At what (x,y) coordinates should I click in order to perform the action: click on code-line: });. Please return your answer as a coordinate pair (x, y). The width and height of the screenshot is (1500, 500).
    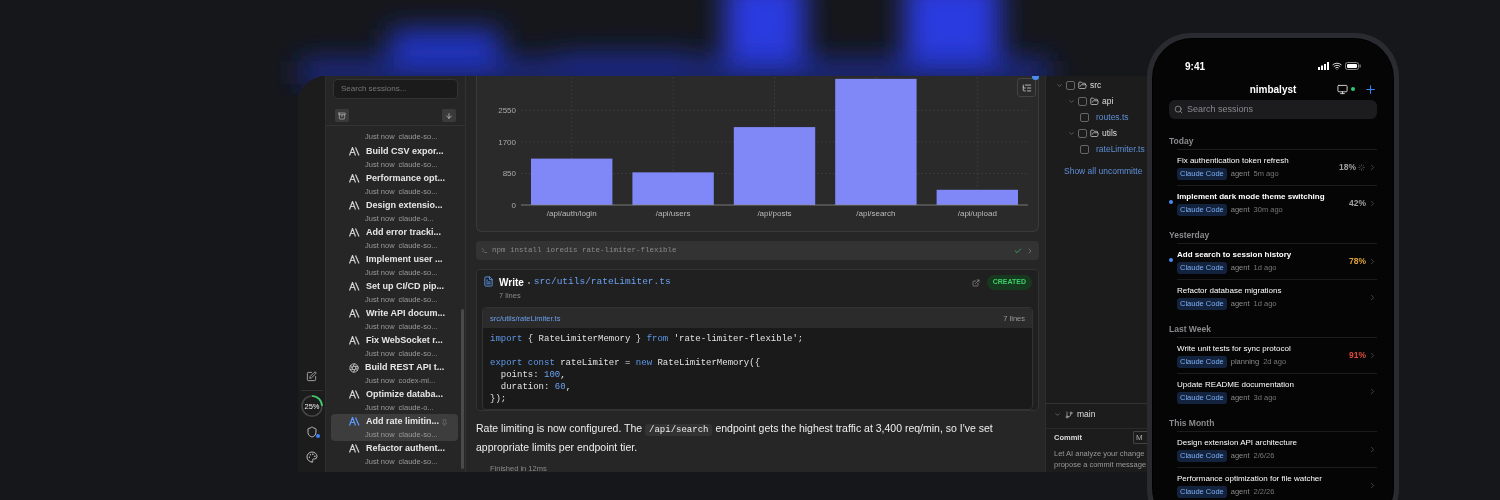
    Looking at the image, I should click on (499, 399).